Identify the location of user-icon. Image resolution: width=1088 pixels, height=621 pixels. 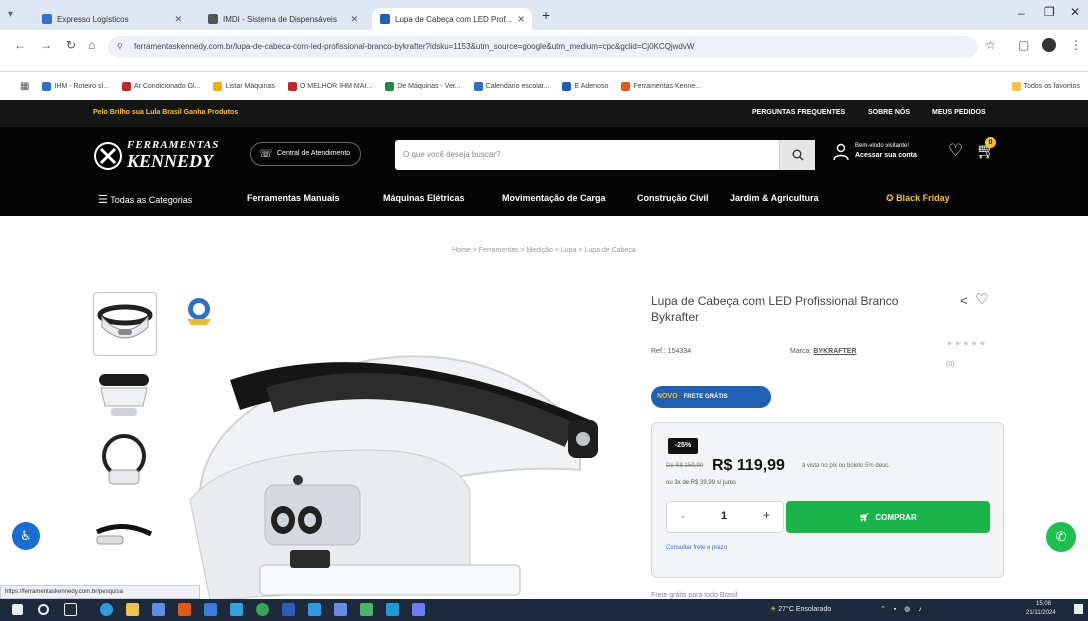
(841, 152).